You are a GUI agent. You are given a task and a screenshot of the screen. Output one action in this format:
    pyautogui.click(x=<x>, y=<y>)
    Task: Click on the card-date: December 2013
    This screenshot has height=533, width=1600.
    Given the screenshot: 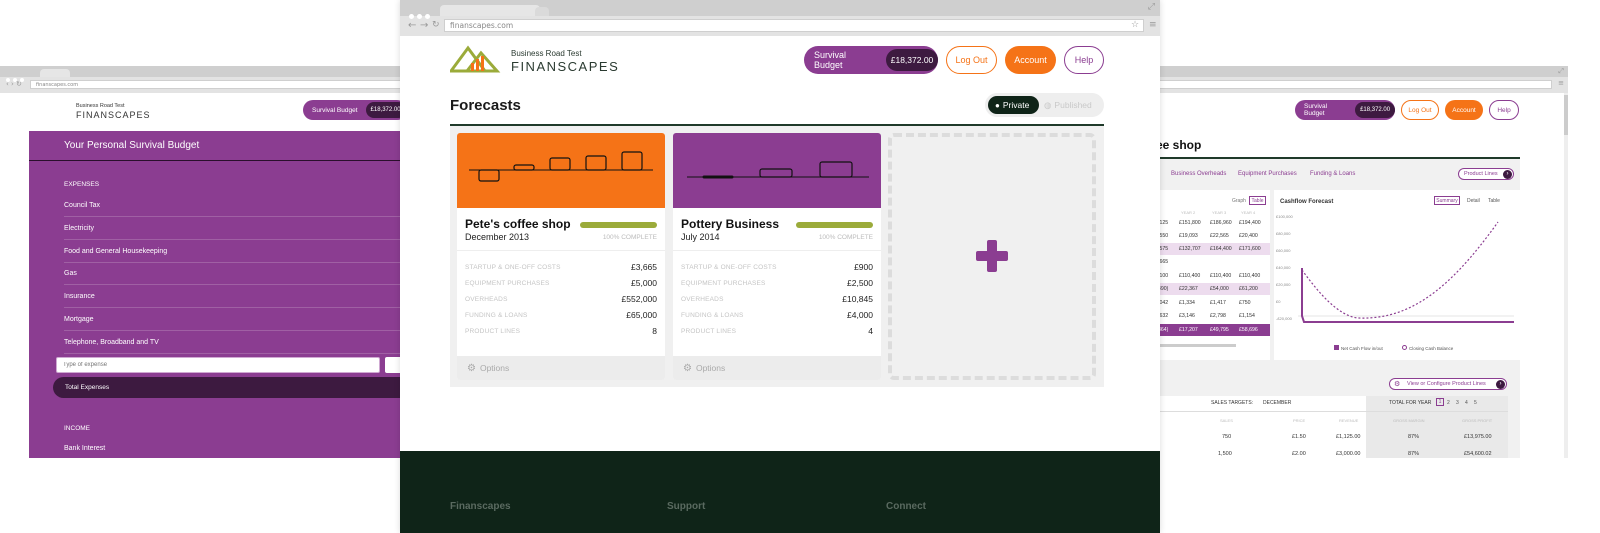 What is the action you would take?
    pyautogui.click(x=497, y=237)
    